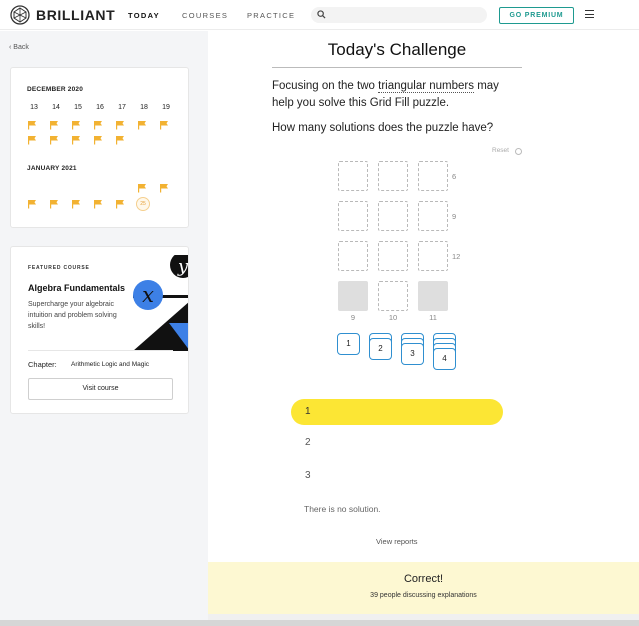 The height and width of the screenshot is (626, 639). What do you see at coordinates (148, 295) in the screenshot?
I see `svg-text: x` at bounding box center [148, 295].